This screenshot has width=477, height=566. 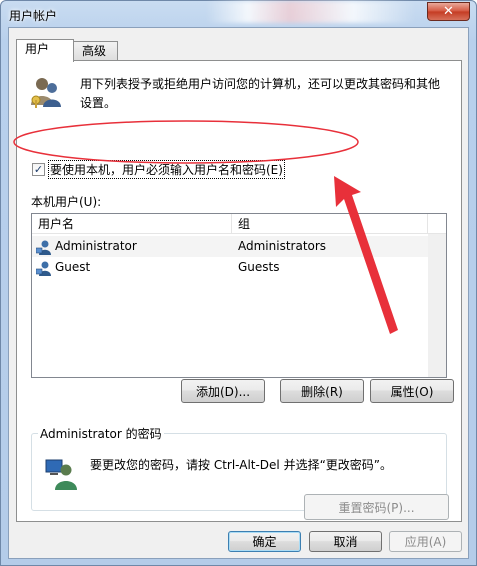 I want to click on checkmark-icon: ✓, so click(x=38, y=169).